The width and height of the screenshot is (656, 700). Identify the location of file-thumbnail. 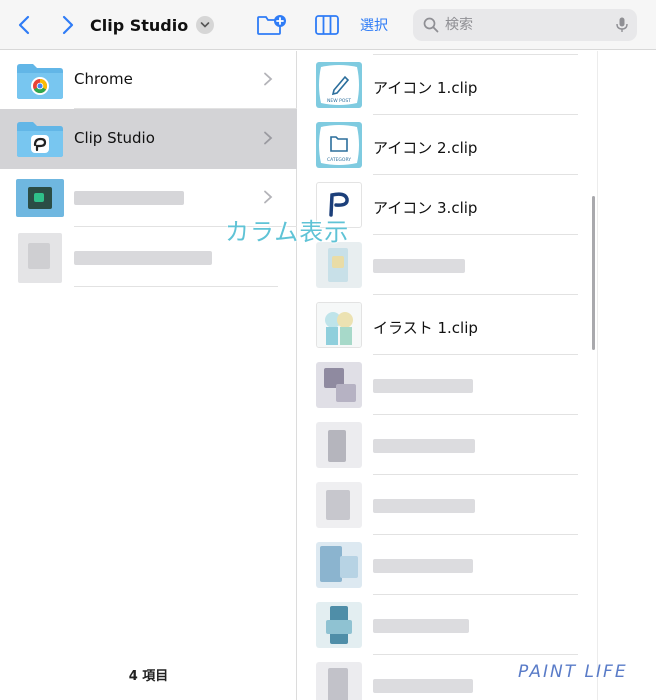
(339, 325).